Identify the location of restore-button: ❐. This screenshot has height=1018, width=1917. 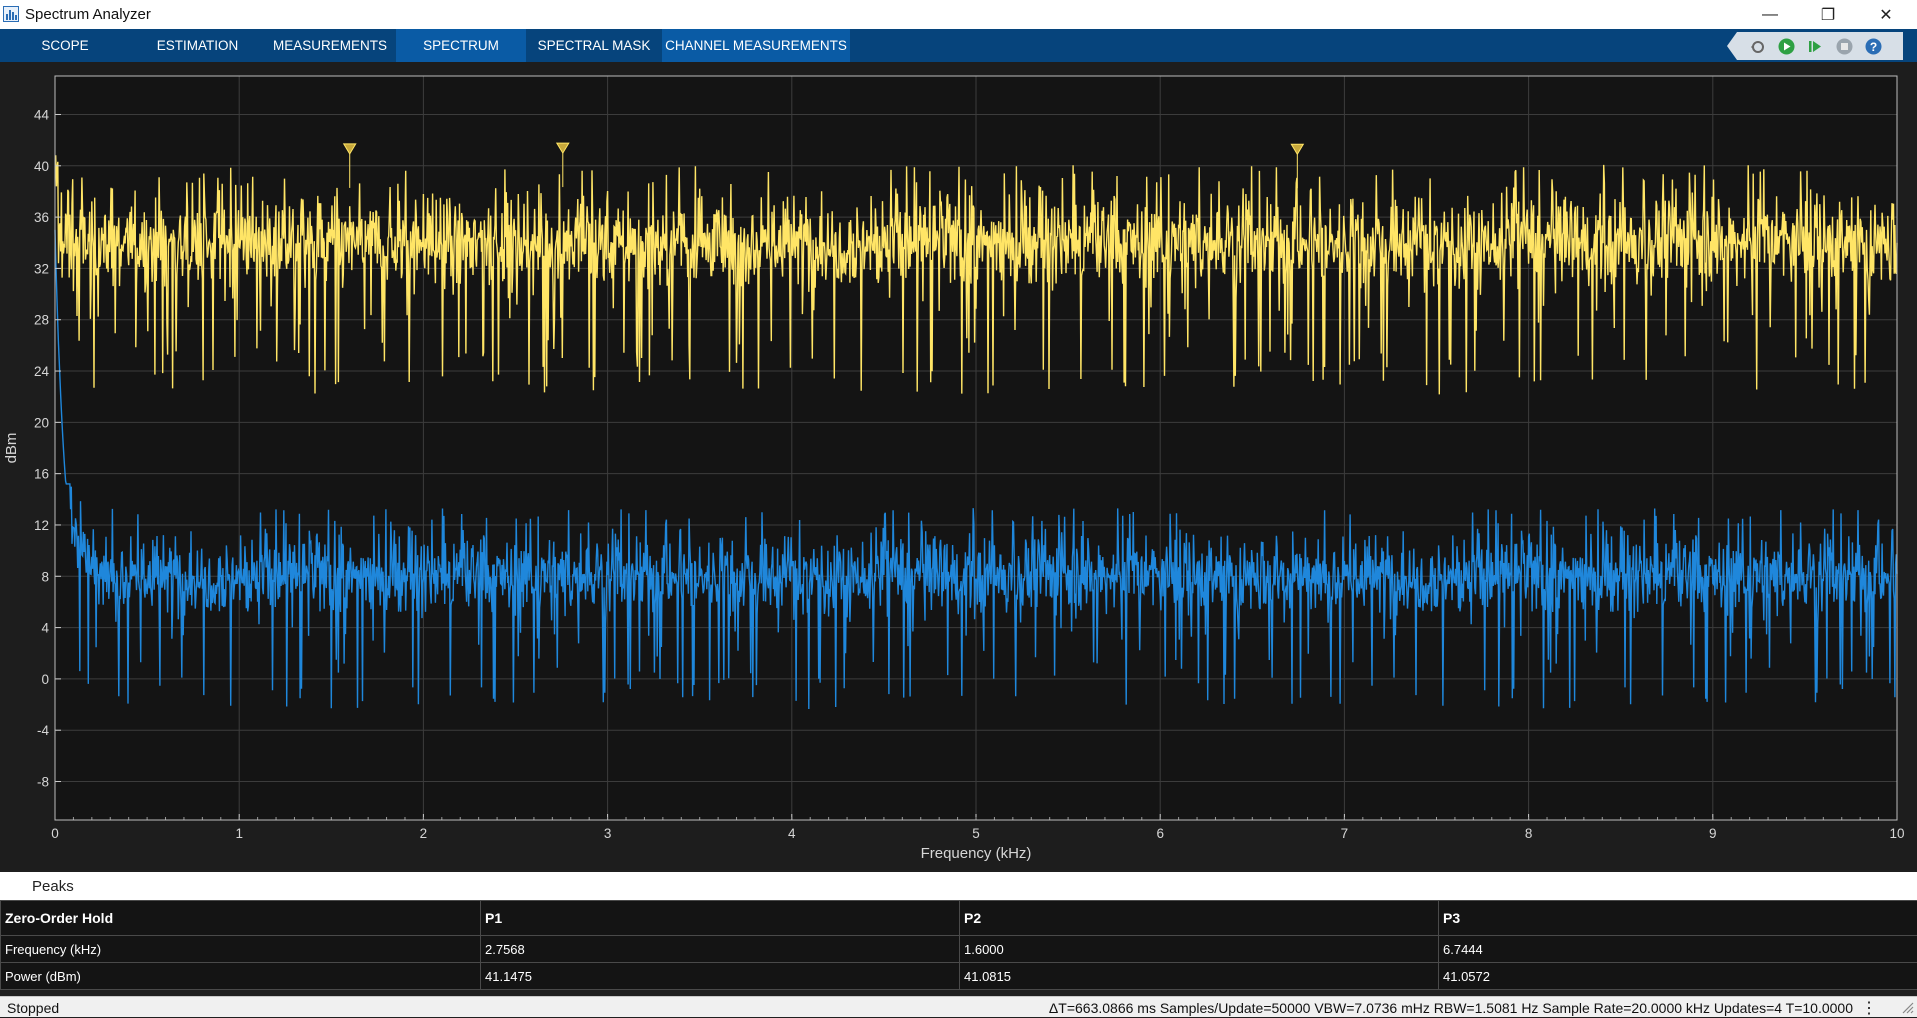
(1828, 14).